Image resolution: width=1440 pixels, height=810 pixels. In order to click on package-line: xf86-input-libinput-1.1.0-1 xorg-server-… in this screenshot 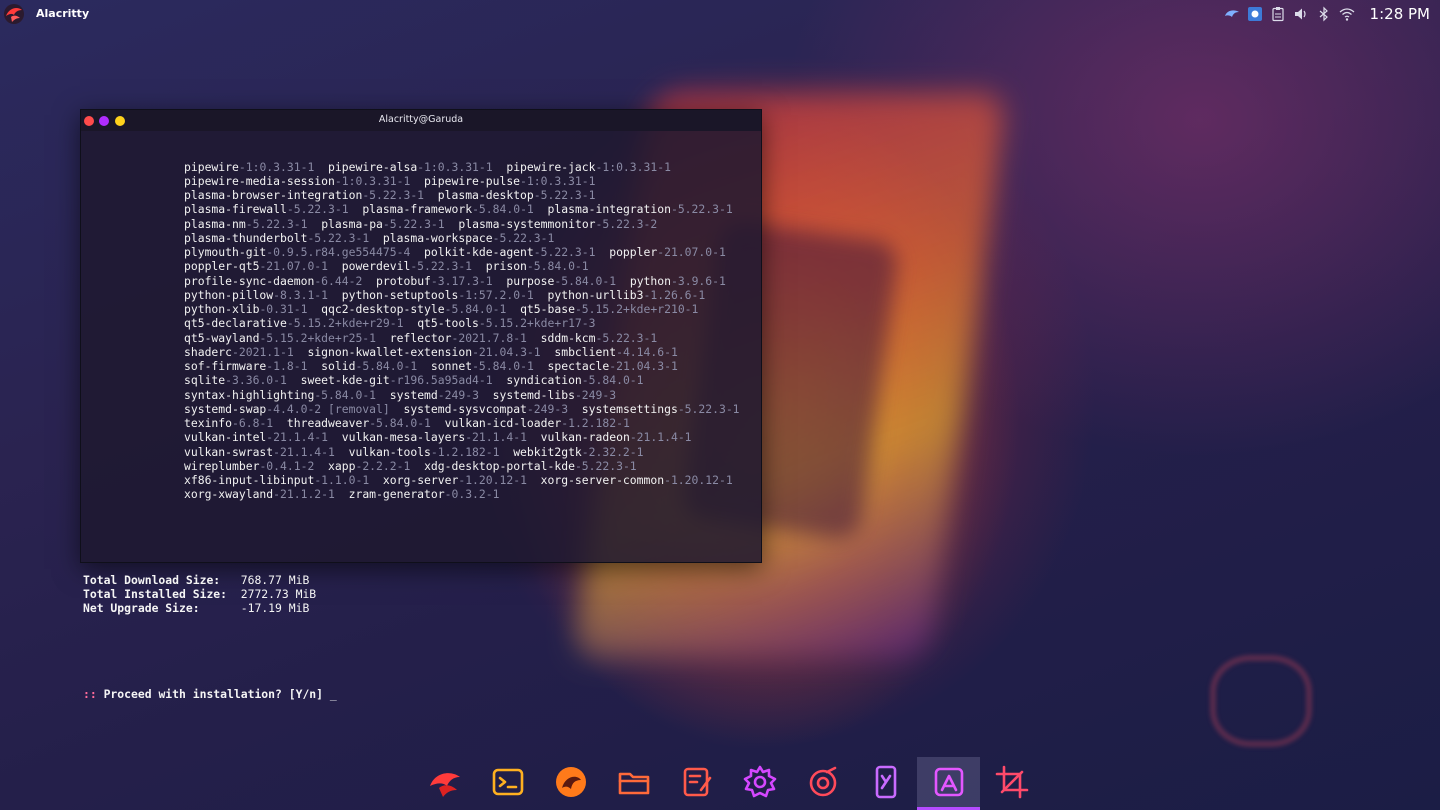, I will do `click(420, 480)`.